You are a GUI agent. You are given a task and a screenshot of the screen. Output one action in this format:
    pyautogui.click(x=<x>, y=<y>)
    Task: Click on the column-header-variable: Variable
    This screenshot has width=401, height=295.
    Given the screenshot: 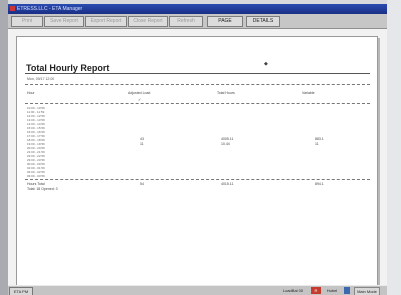 What is the action you would take?
    pyautogui.click(x=308, y=93)
    